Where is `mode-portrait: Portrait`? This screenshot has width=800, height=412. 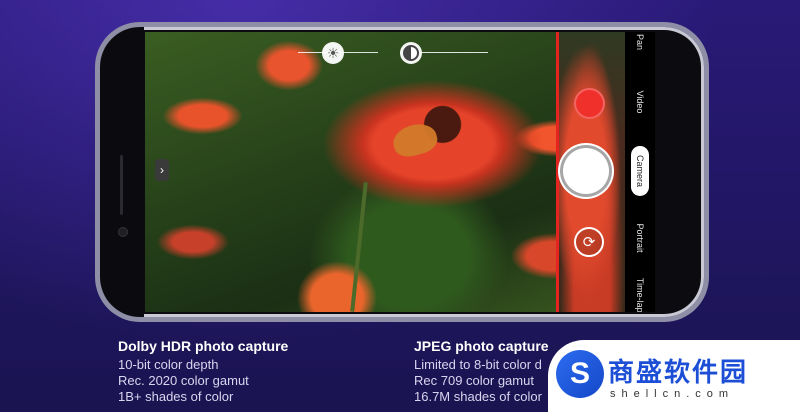
mode-portrait: Portrait is located at coordinates (640, 237).